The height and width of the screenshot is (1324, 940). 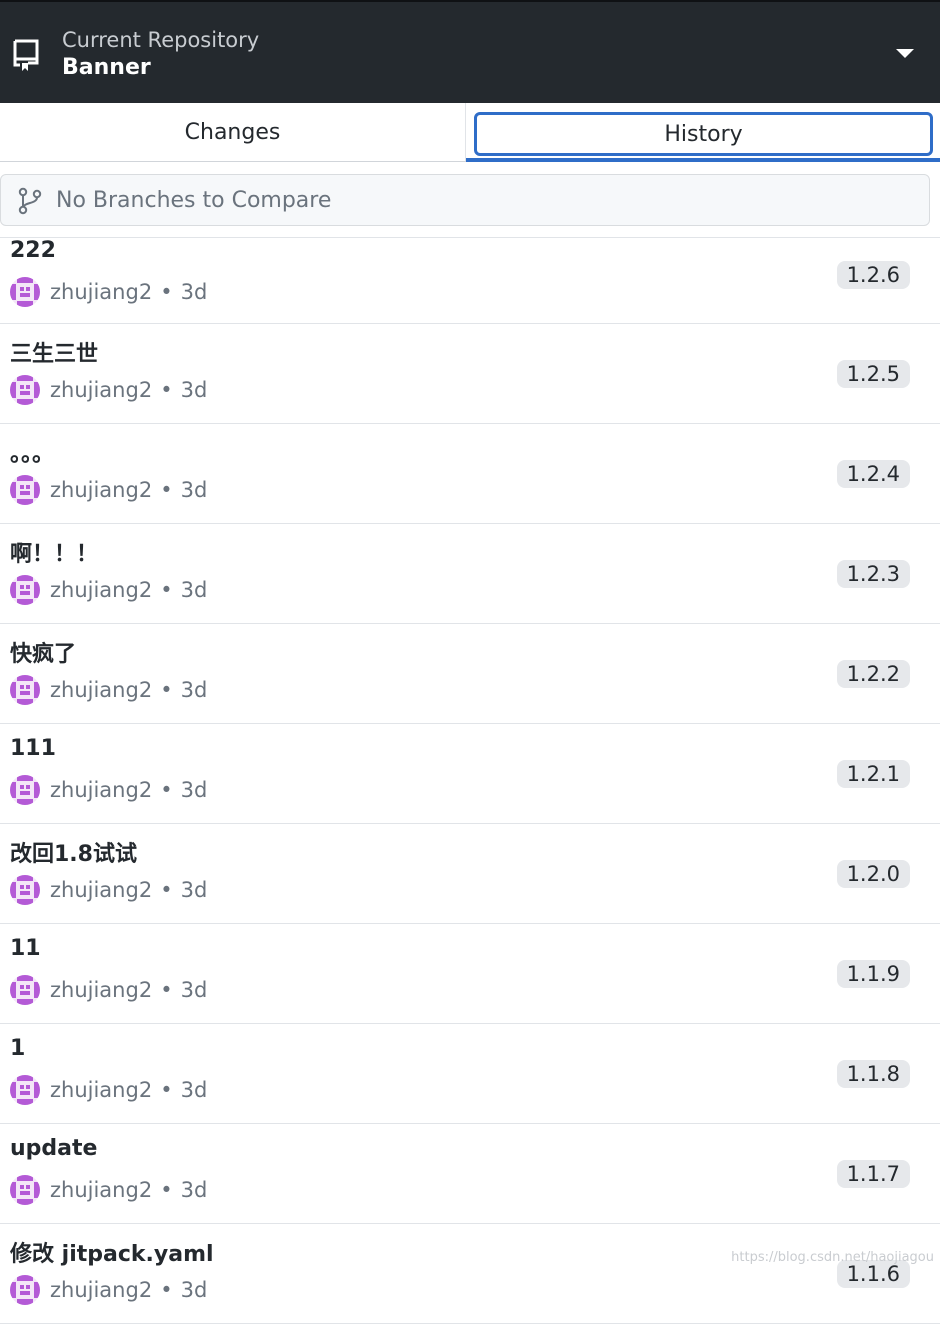 I want to click on commit-summary: 三生三世, so click(x=54, y=354).